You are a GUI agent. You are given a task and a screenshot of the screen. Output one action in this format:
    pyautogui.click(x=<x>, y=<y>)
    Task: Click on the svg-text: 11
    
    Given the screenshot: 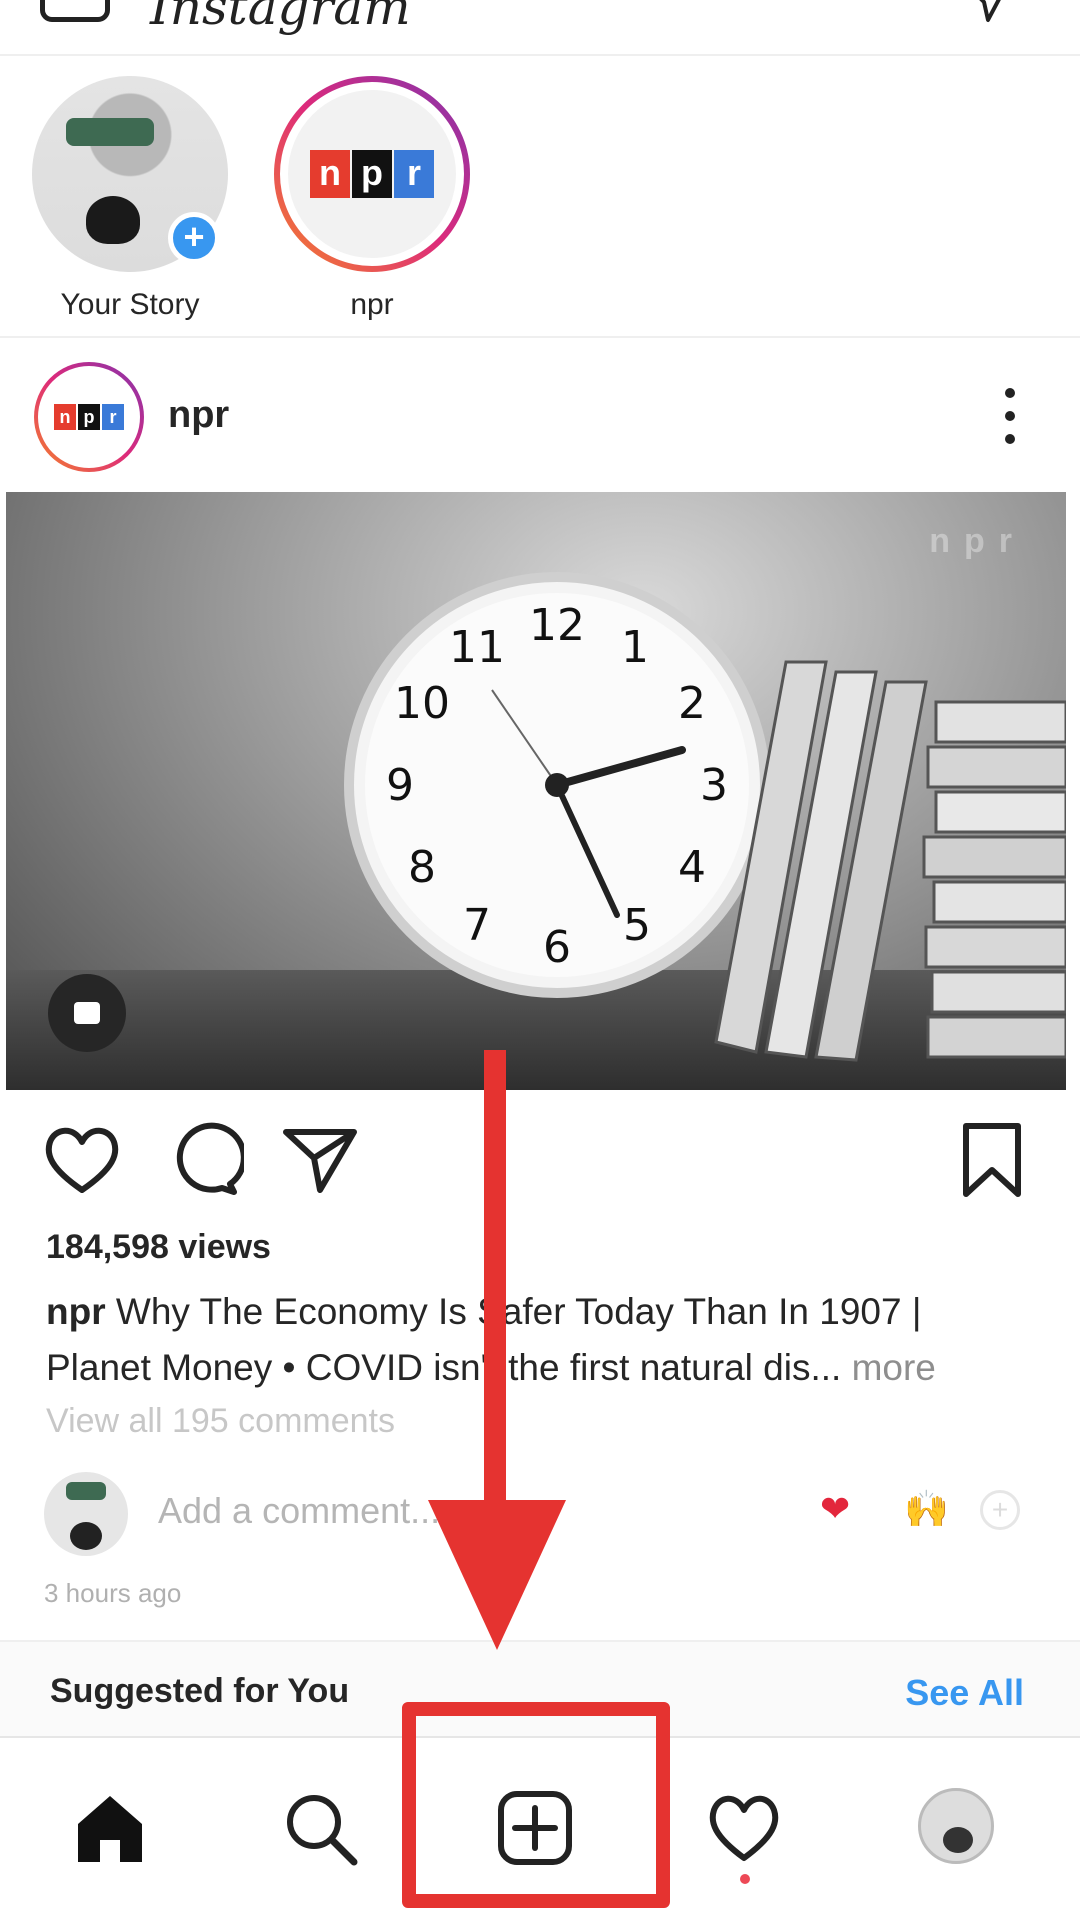 What is the action you would take?
    pyautogui.click(x=477, y=647)
    